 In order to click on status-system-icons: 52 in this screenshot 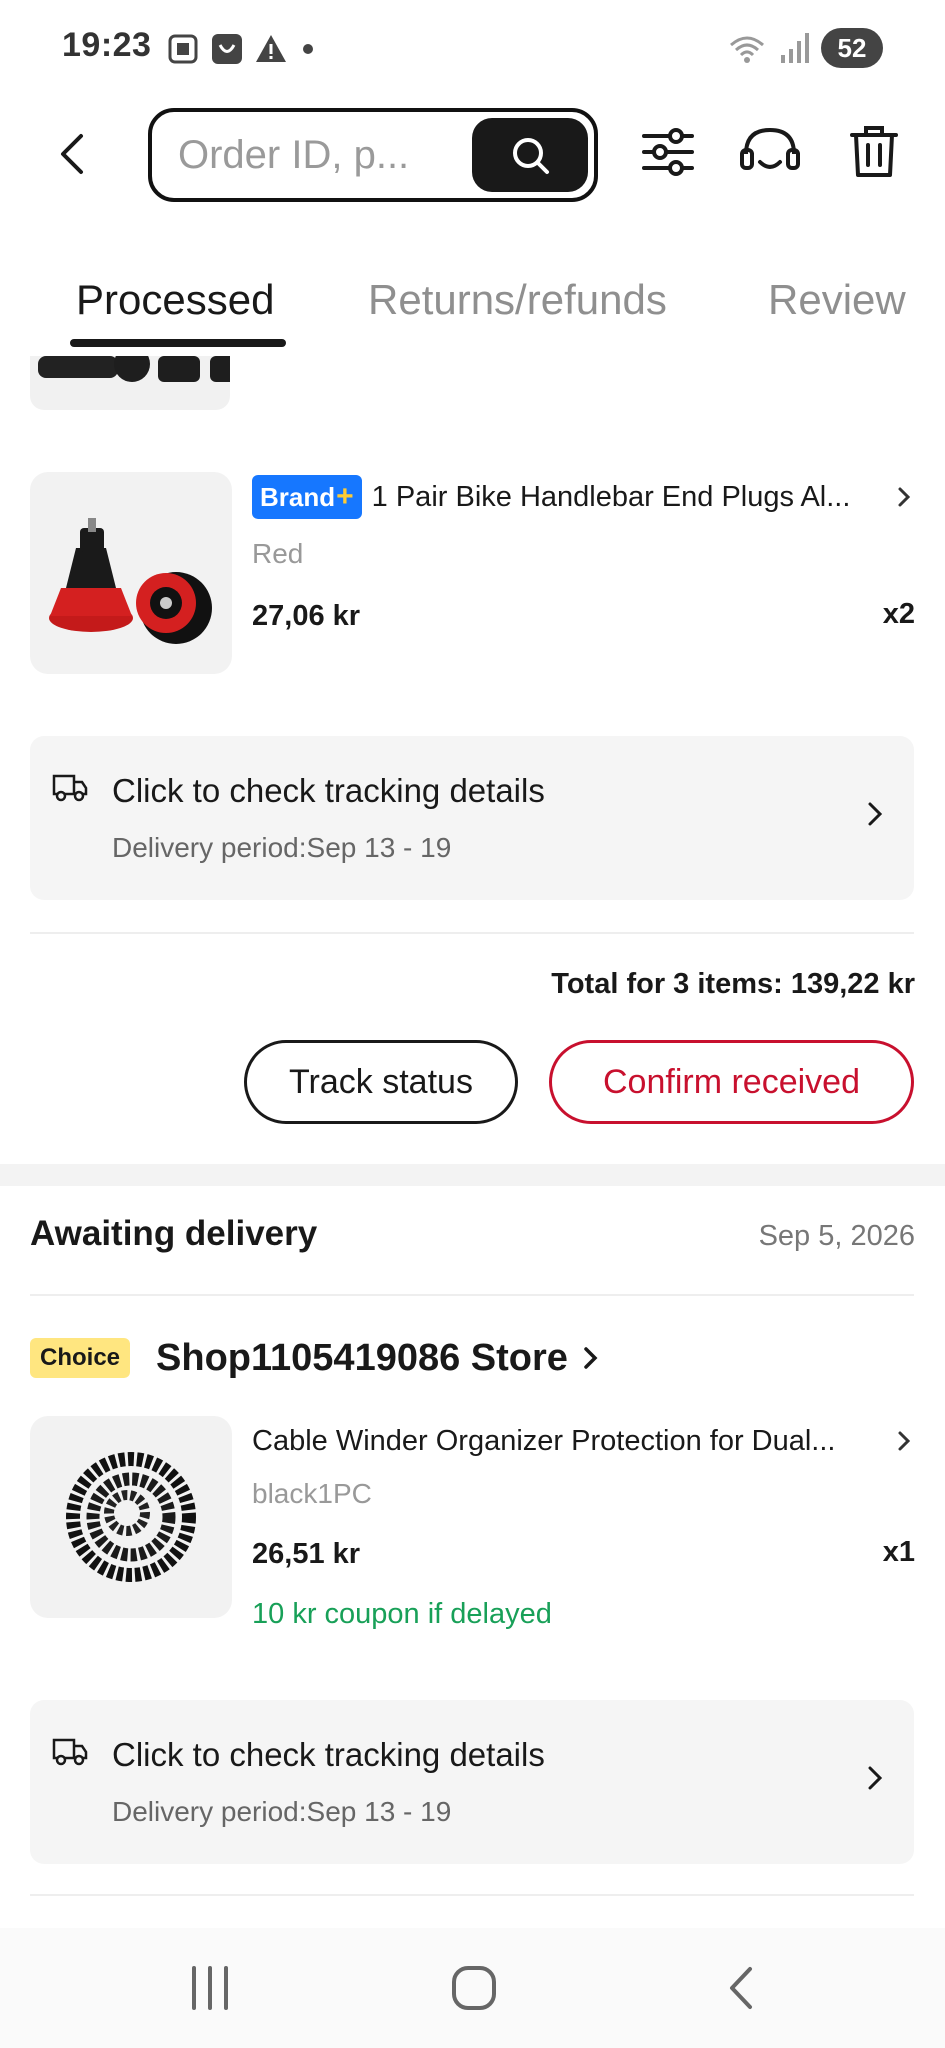, I will do `click(805, 48)`.